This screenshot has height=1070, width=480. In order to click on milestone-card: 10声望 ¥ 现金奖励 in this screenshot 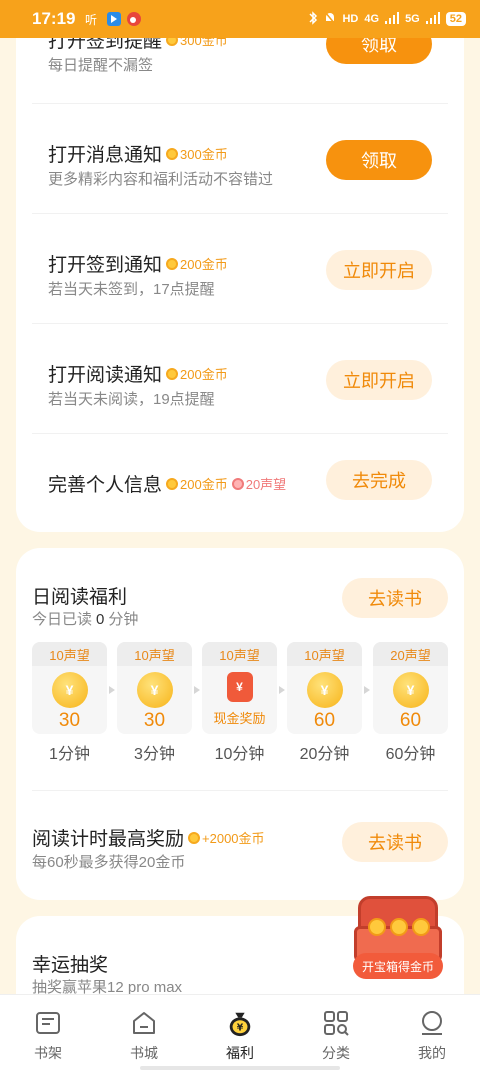, I will do `click(239, 688)`.